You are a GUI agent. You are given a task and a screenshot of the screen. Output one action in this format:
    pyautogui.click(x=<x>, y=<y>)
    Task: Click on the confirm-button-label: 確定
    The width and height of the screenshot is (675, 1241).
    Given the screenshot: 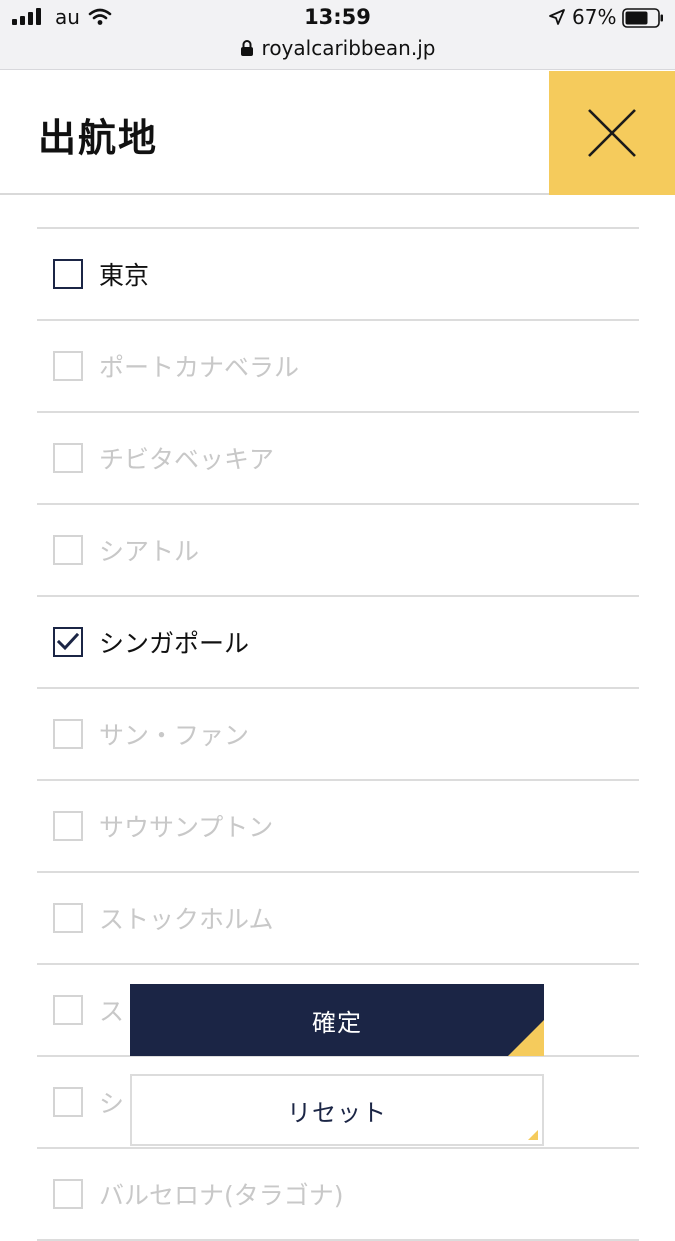 What is the action you would take?
    pyautogui.click(x=337, y=1022)
    